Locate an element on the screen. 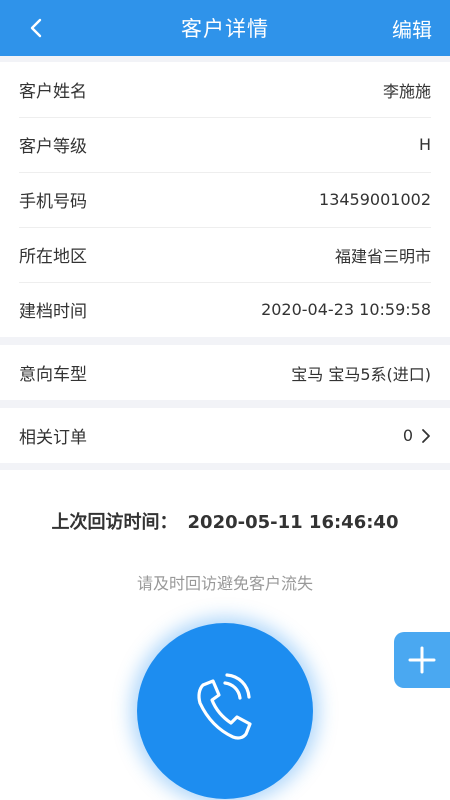 This screenshot has width=450, height=800. detail-row-level: 客户等级 H is located at coordinates (225, 144).